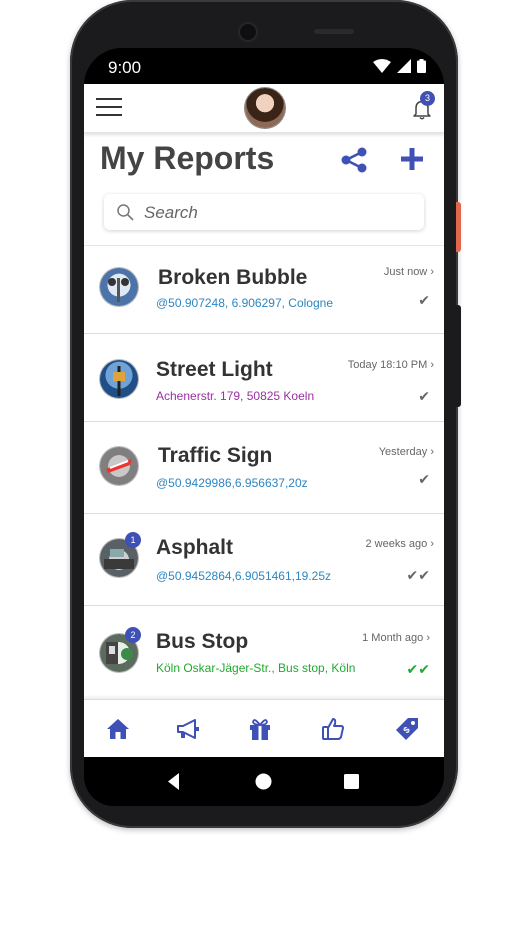  I want to click on search-icon, so click(125, 212).